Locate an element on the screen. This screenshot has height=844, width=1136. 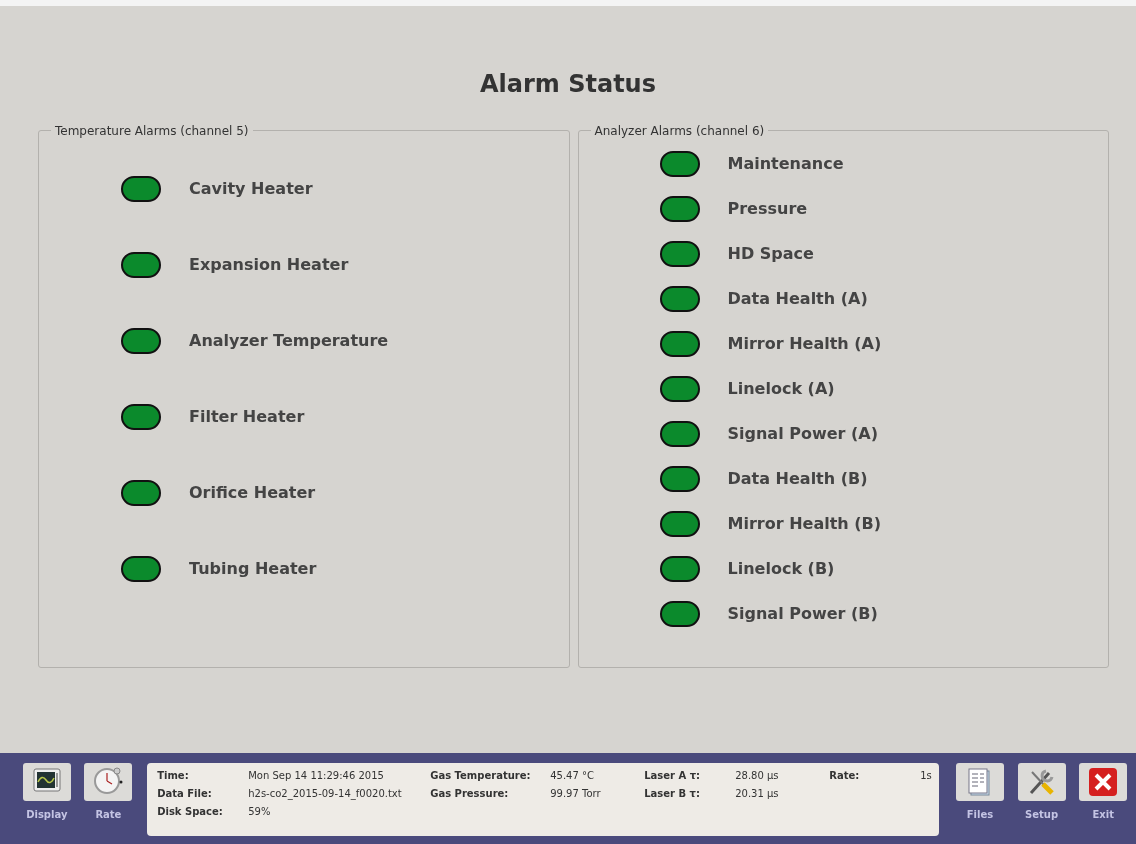
alarm-label: Mirror Health (A) is located at coordinates (804, 344).